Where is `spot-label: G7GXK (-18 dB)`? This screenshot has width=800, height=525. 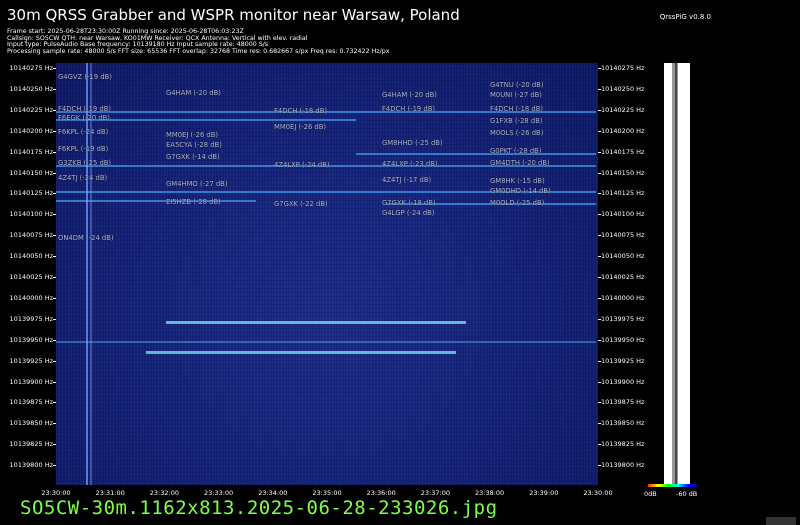
spot-label: G7GXK (-18 dB) is located at coordinates (409, 203).